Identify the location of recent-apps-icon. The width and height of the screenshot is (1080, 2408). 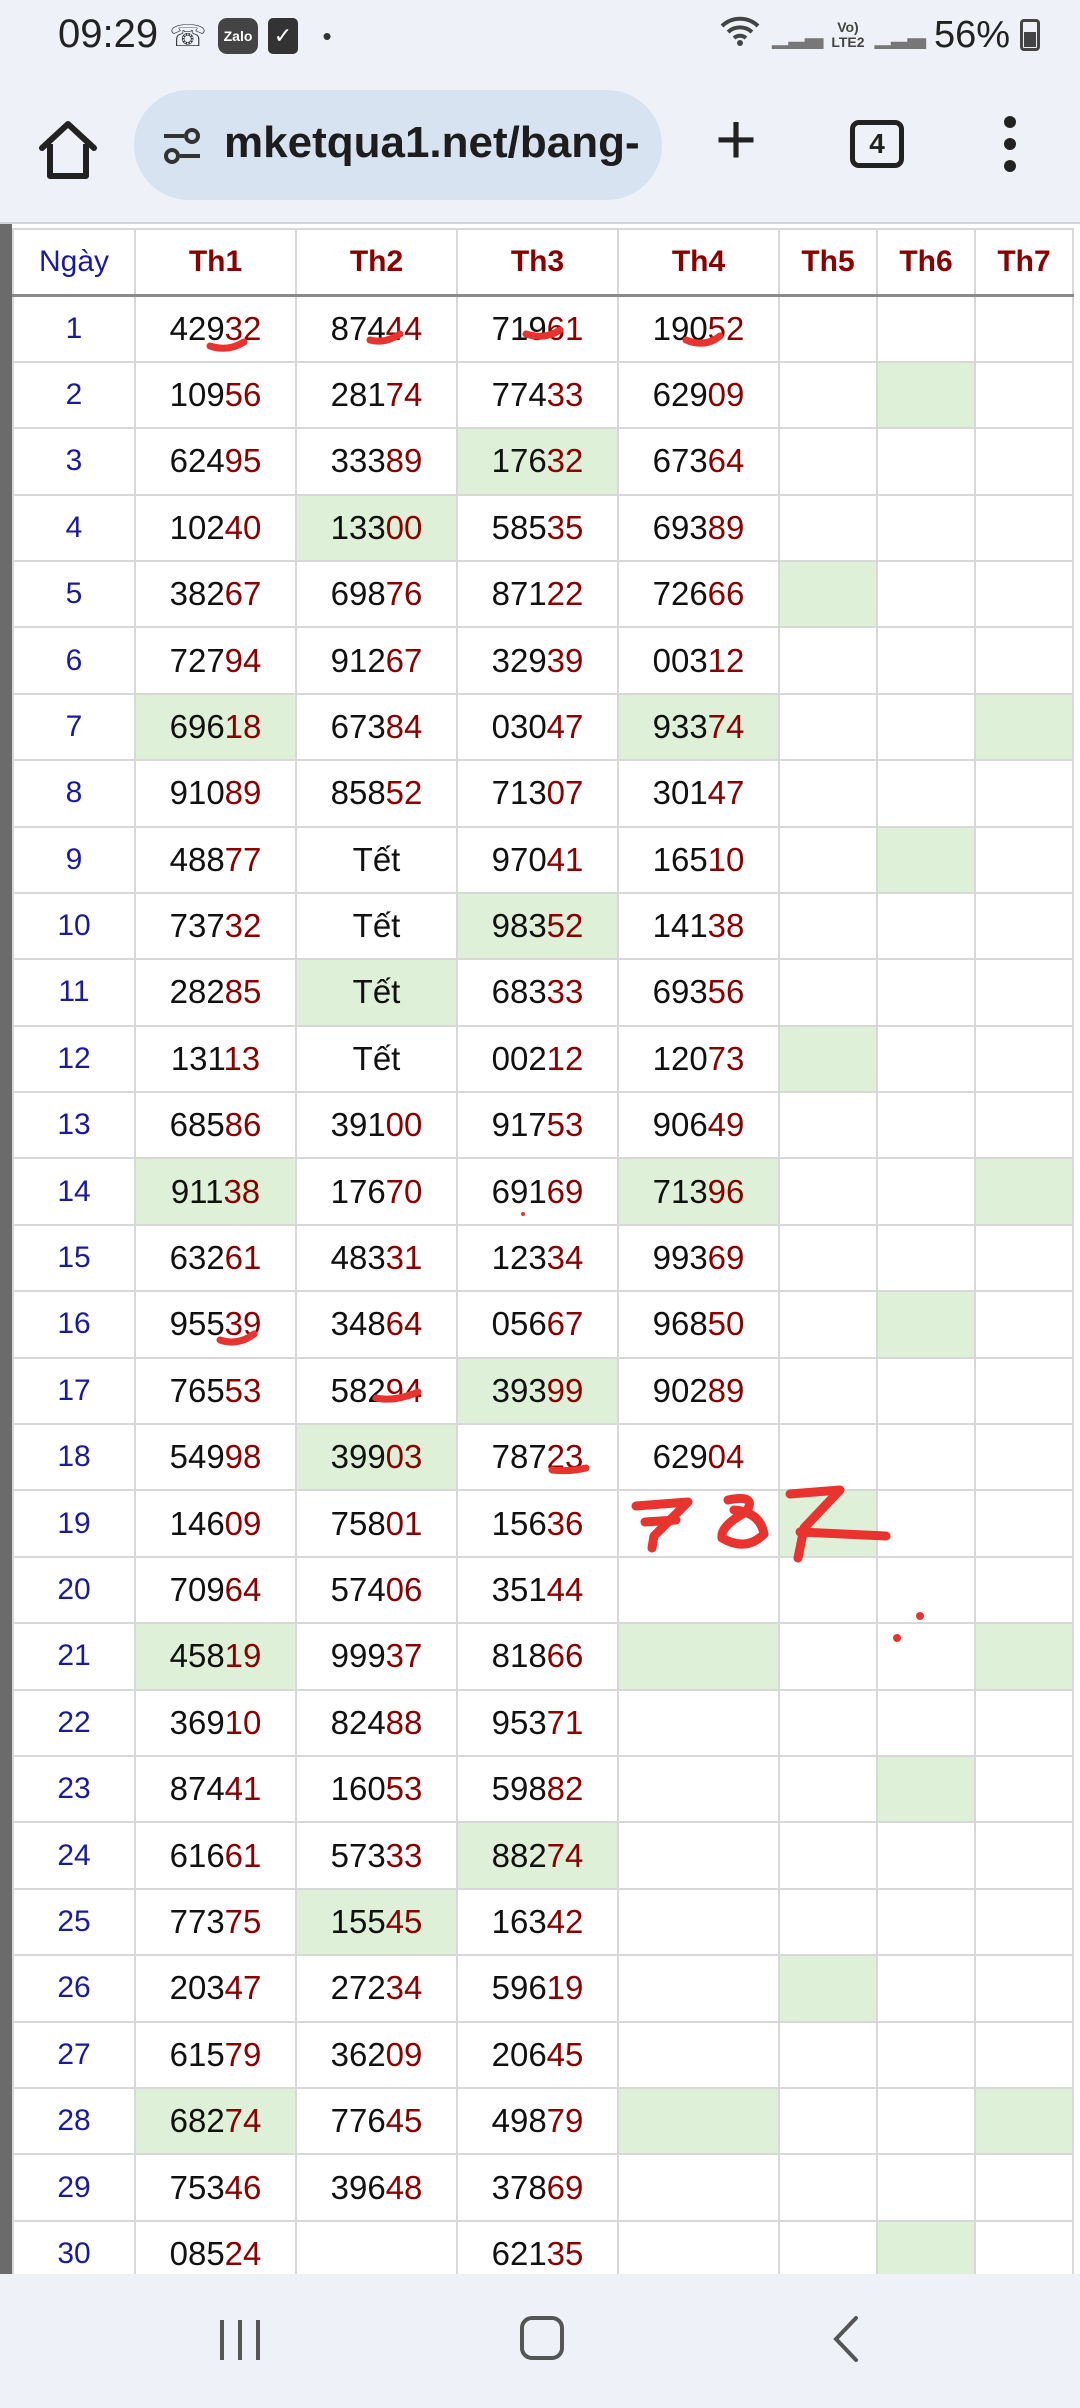
(240, 2340).